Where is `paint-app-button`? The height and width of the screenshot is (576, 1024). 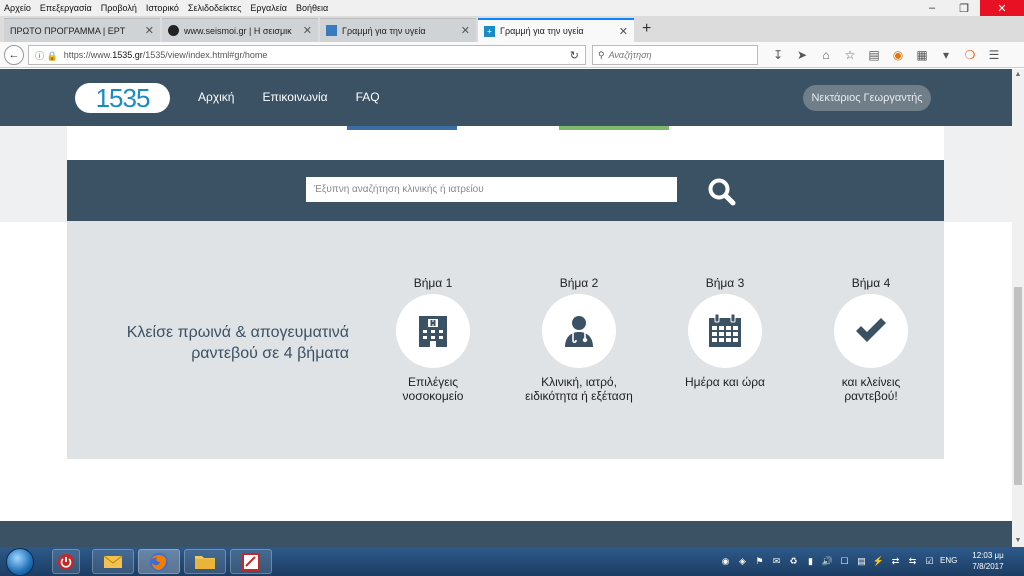 paint-app-button is located at coordinates (251, 561).